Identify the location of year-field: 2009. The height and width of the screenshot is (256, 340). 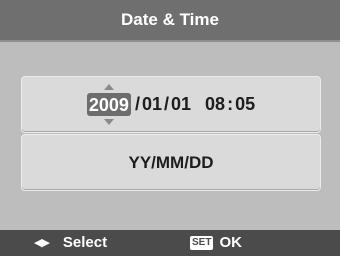
(108, 104).